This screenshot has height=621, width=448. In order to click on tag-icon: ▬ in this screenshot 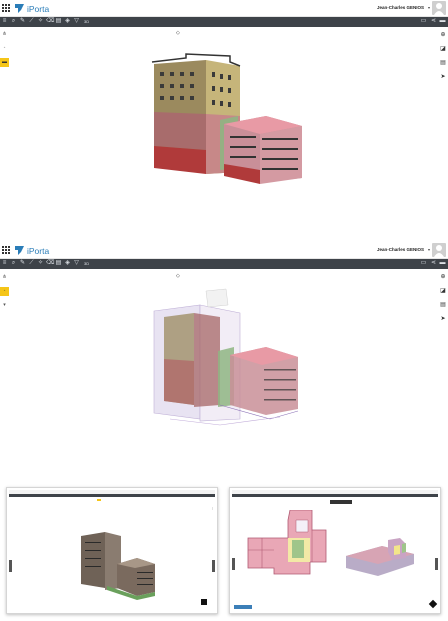, I will do `click(4, 62)`.